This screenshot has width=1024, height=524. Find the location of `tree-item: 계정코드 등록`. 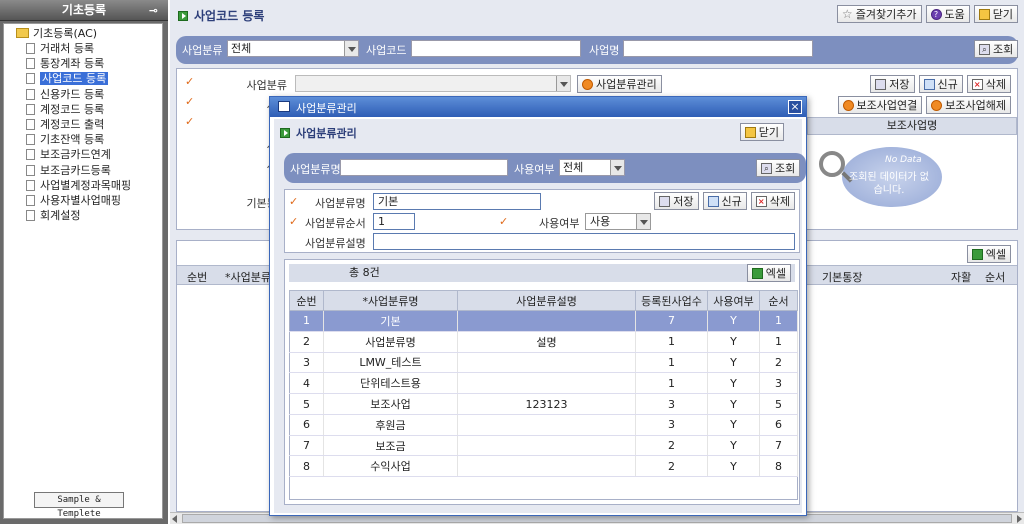

tree-item: 계정코드 등록 is located at coordinates (83, 109).